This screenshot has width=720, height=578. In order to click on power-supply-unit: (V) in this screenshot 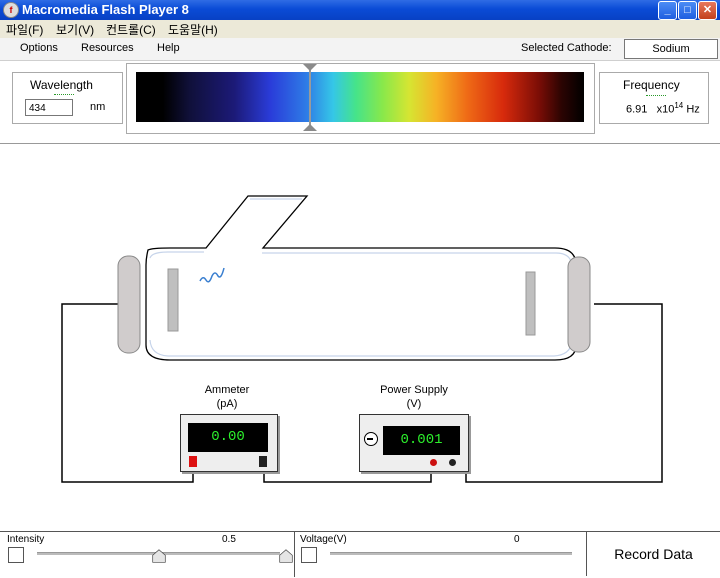, I will do `click(414, 404)`.